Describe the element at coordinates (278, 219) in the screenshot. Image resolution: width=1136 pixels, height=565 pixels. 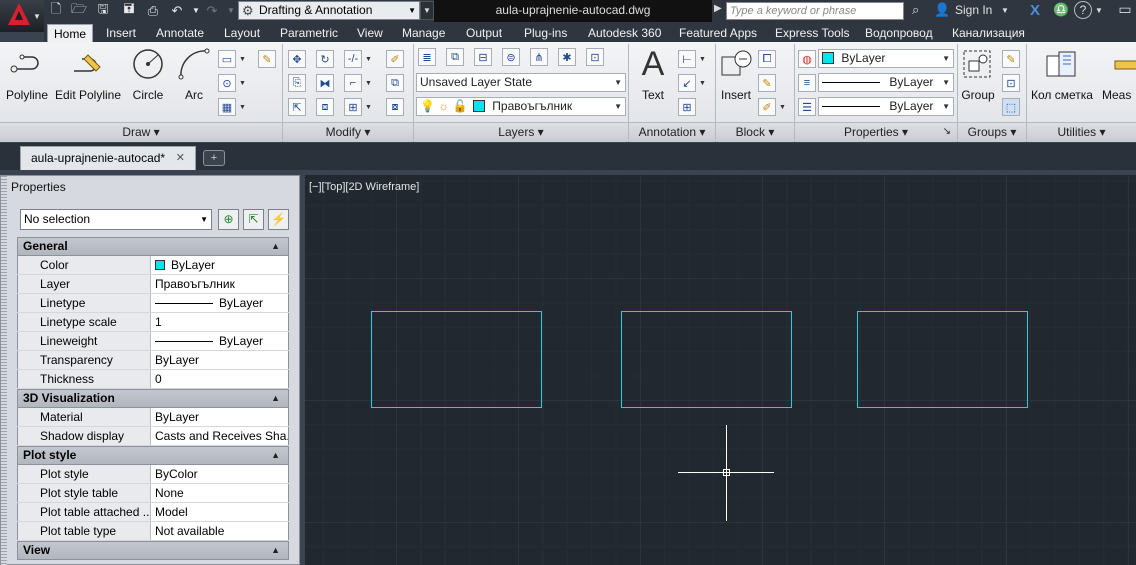
I see `quick-select-icon: ⚡` at that location.